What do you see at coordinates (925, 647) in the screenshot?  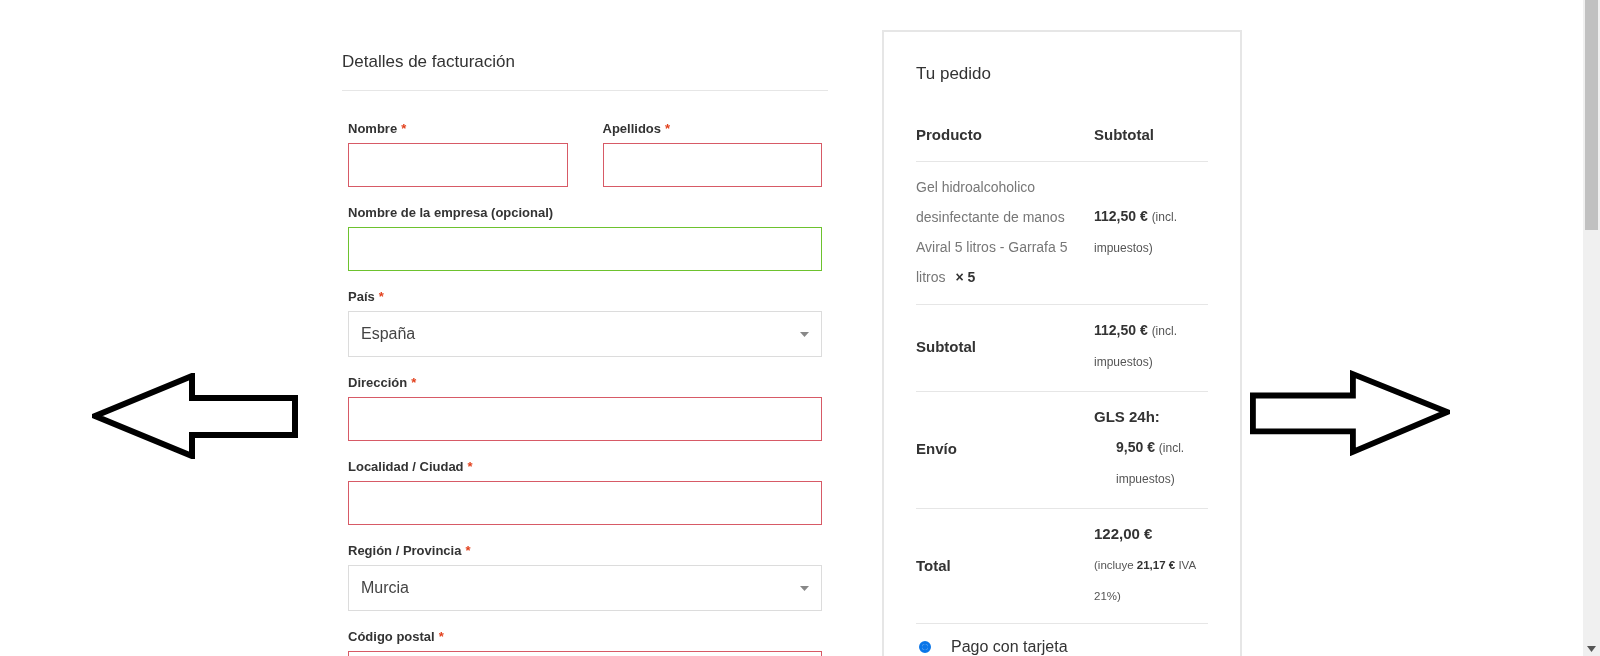 I see `radio-button` at bounding box center [925, 647].